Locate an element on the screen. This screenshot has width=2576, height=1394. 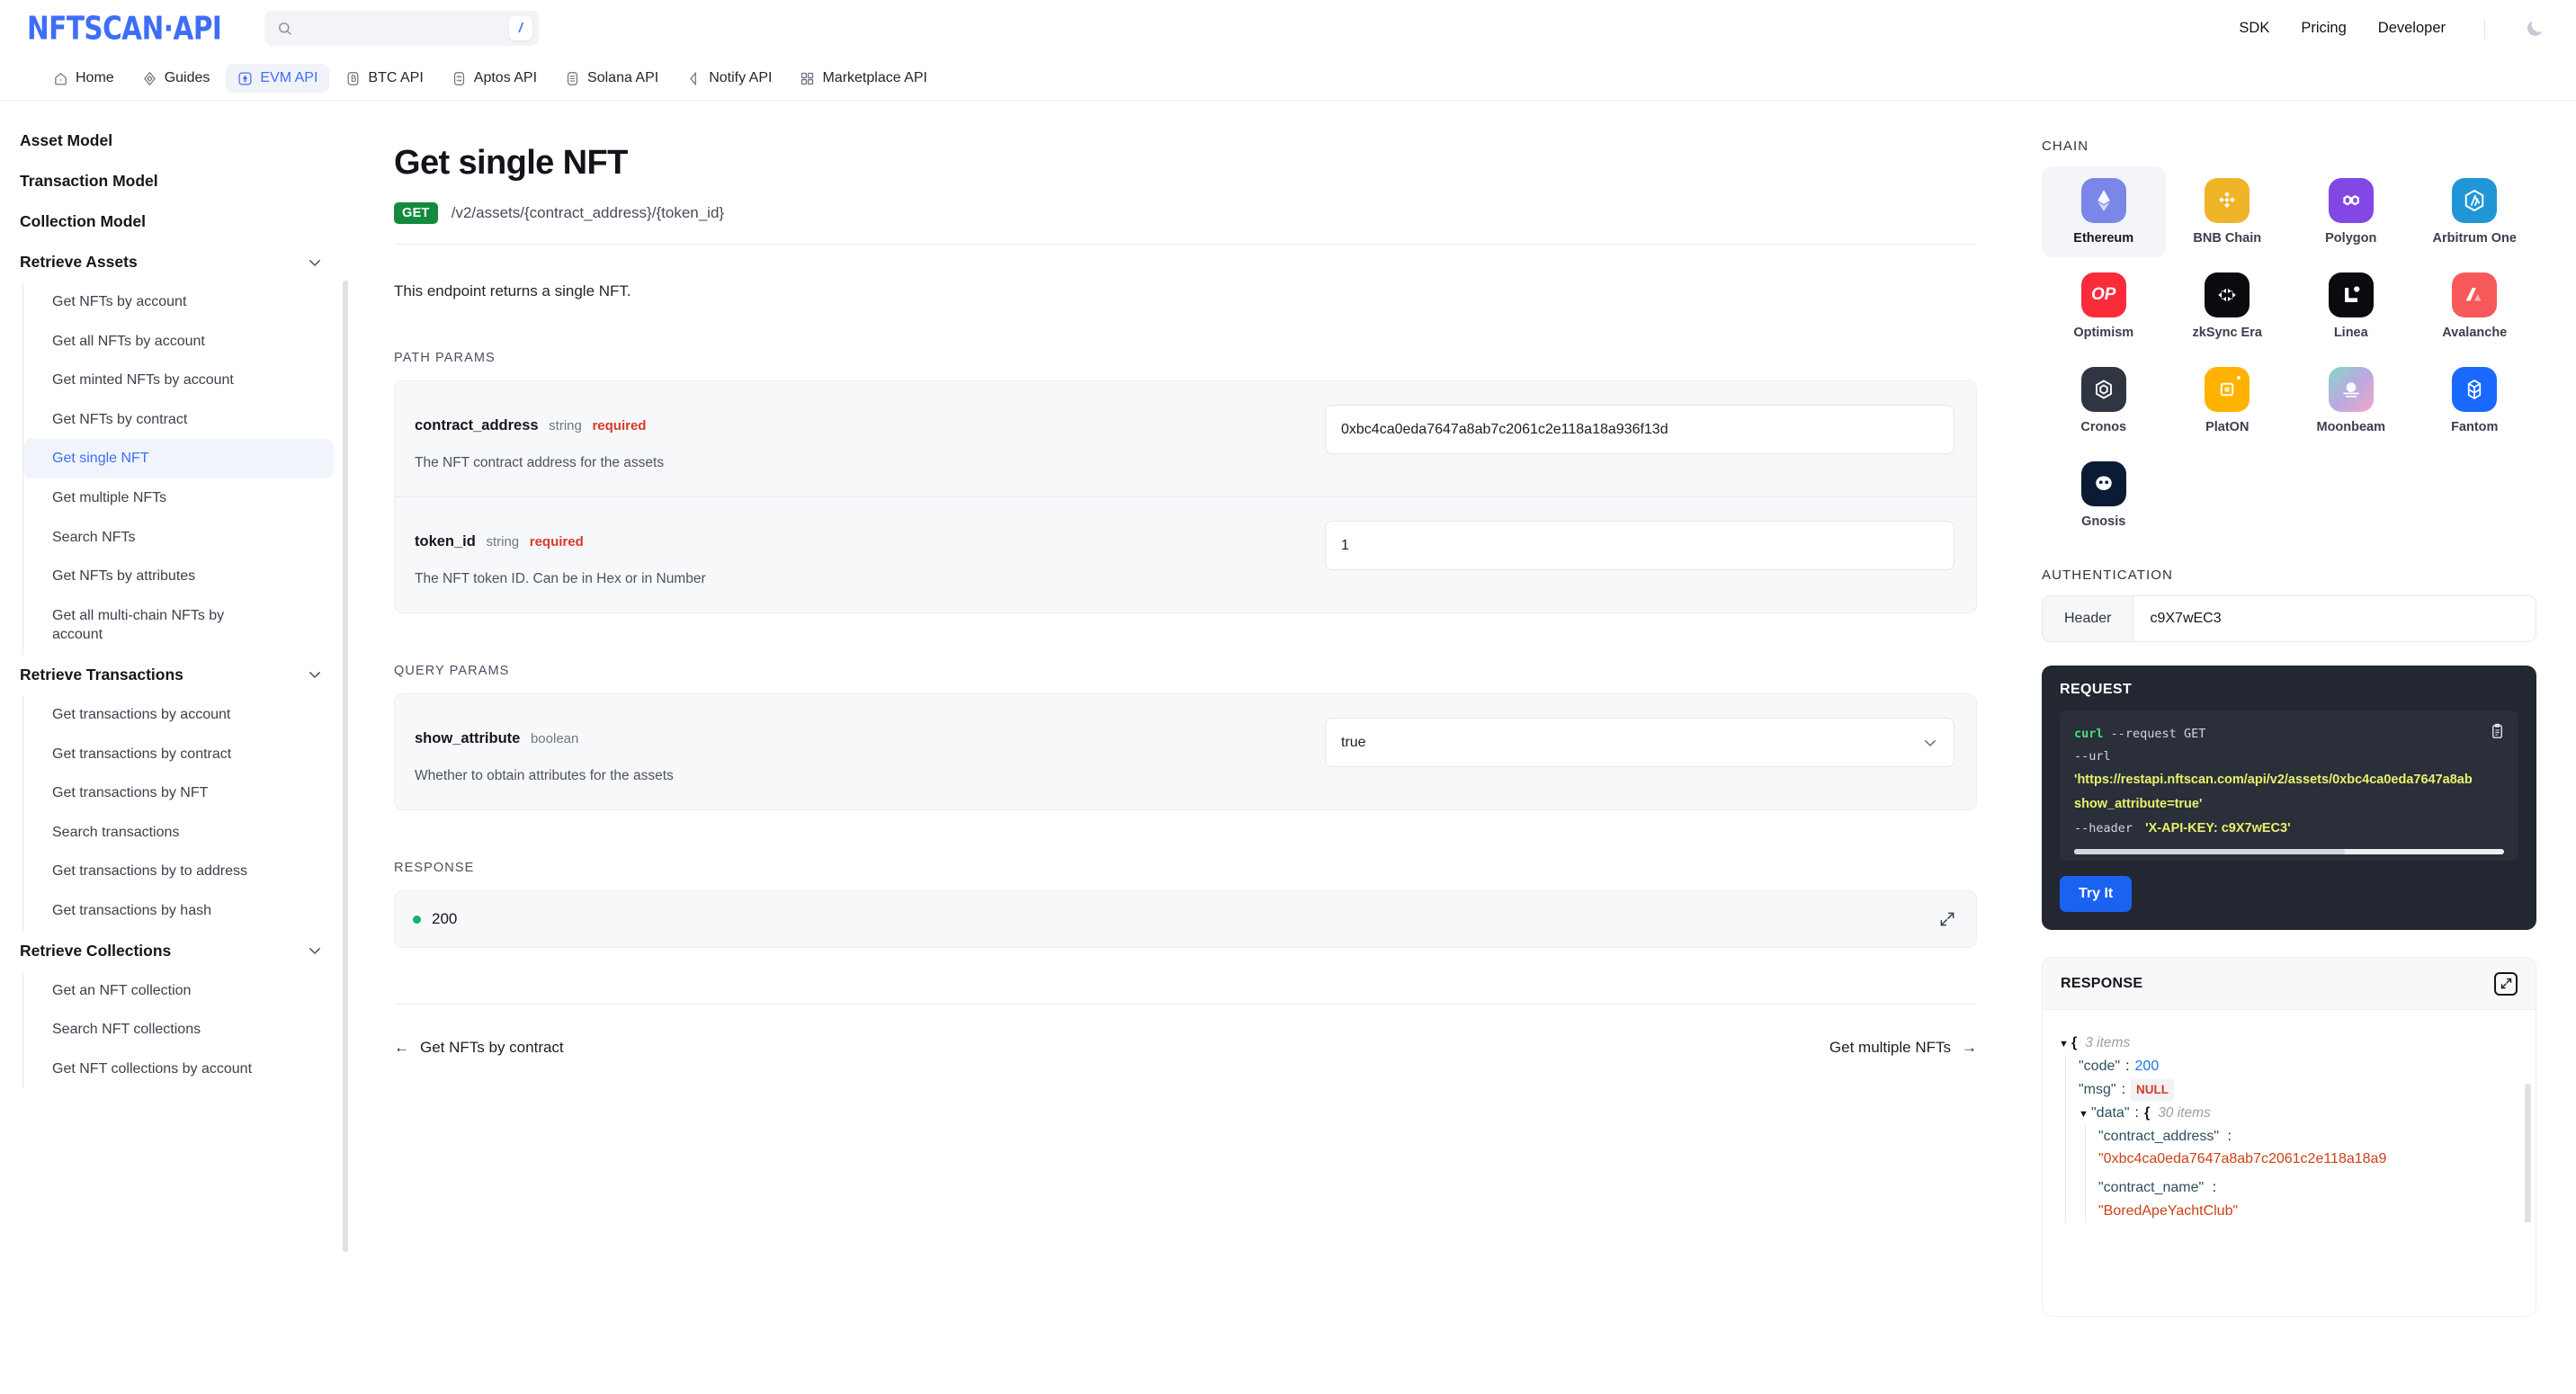
sidebar-item-get-multiple-nfts: Get multiple NFTs is located at coordinates (178, 498).